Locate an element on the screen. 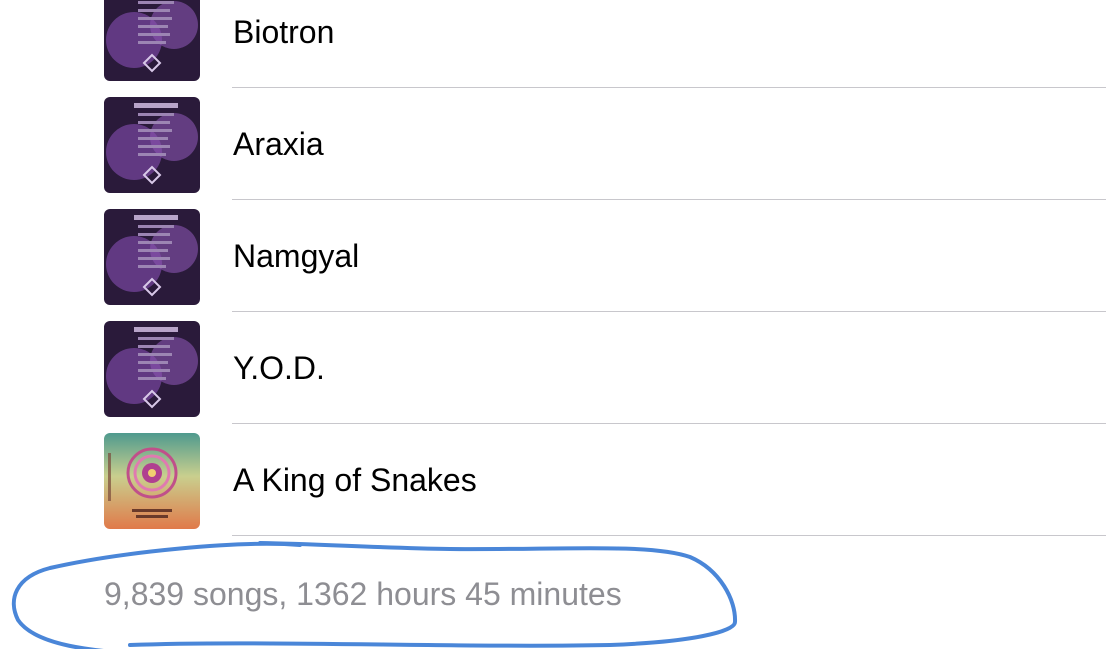  song-title: Y.O.D. is located at coordinates (279, 368).